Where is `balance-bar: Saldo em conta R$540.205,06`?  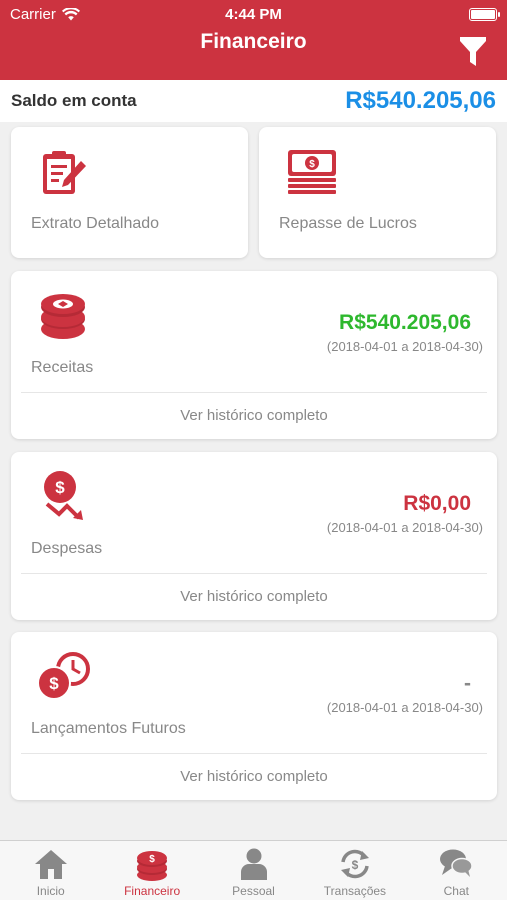 balance-bar: Saldo em conta R$540.205,06 is located at coordinates (253, 101).